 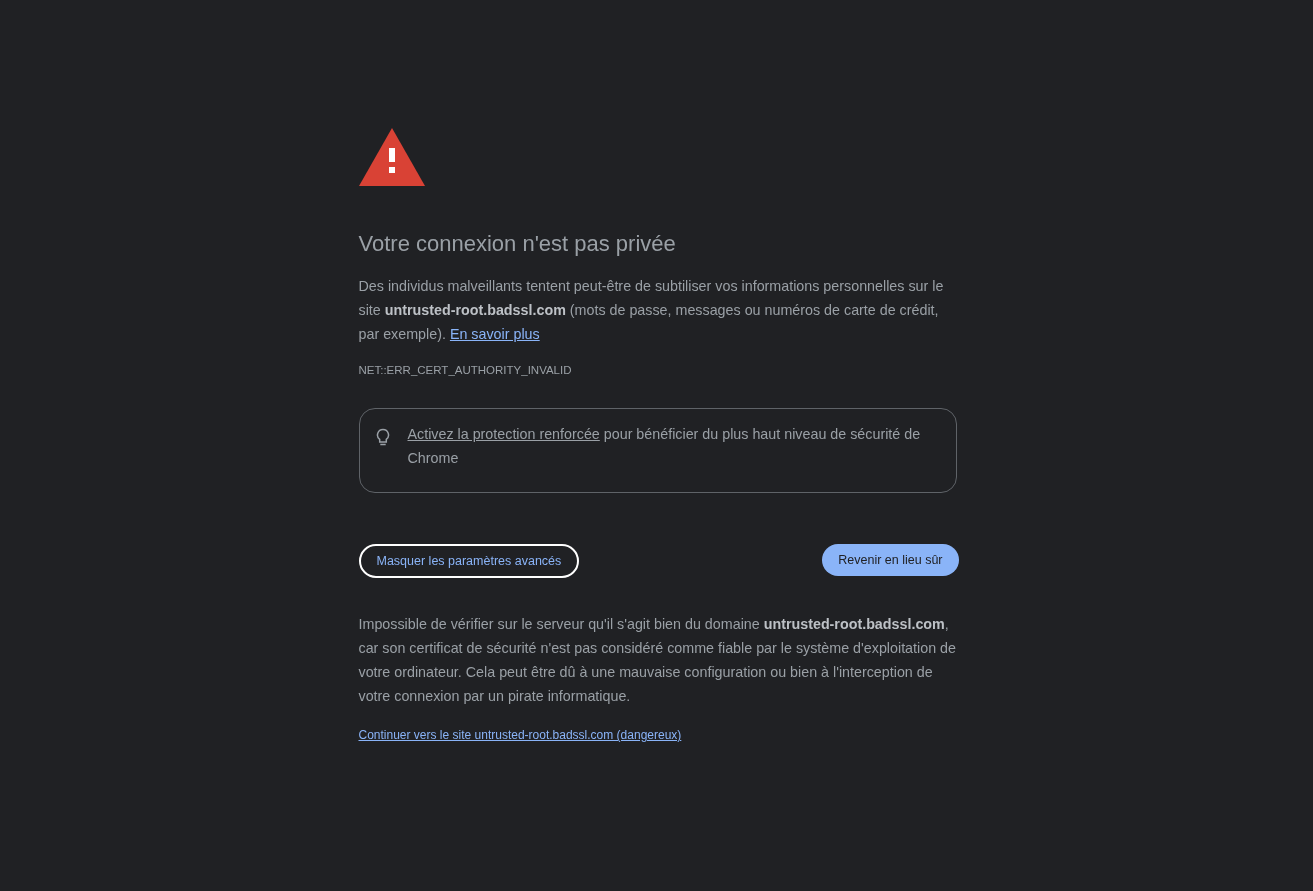 I want to click on learn-more-link: En savoir plus, so click(x=494, y=334).